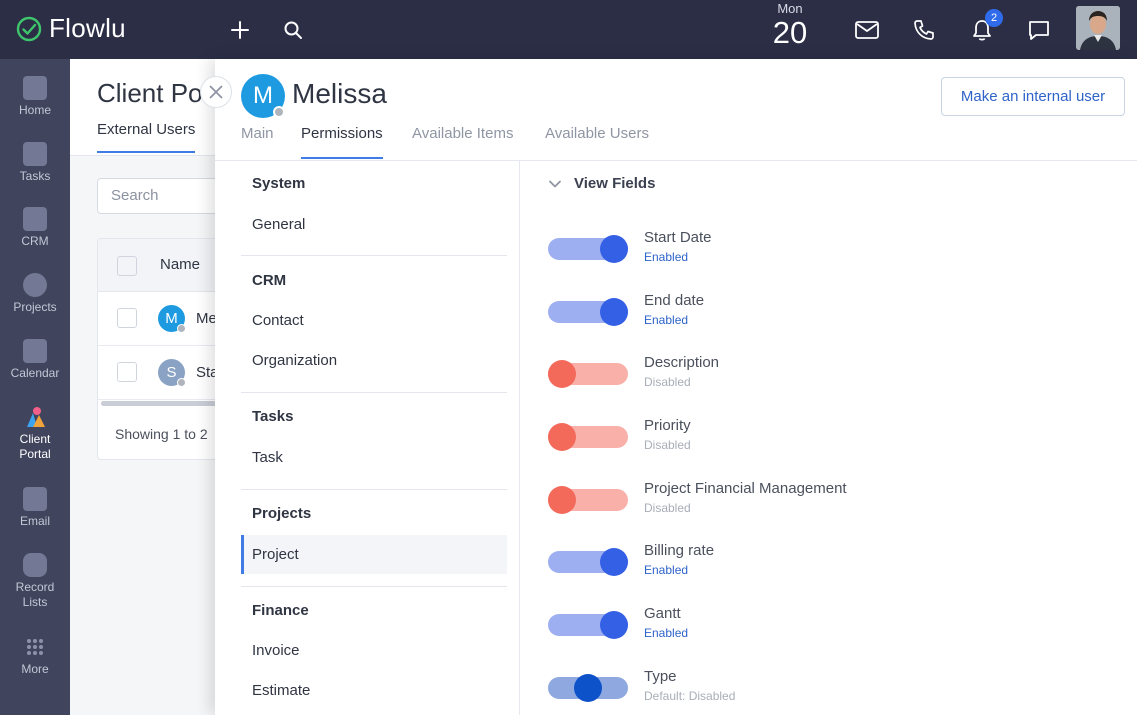 This screenshot has width=1137, height=715. I want to click on tab-available-items: Available Items, so click(462, 141).